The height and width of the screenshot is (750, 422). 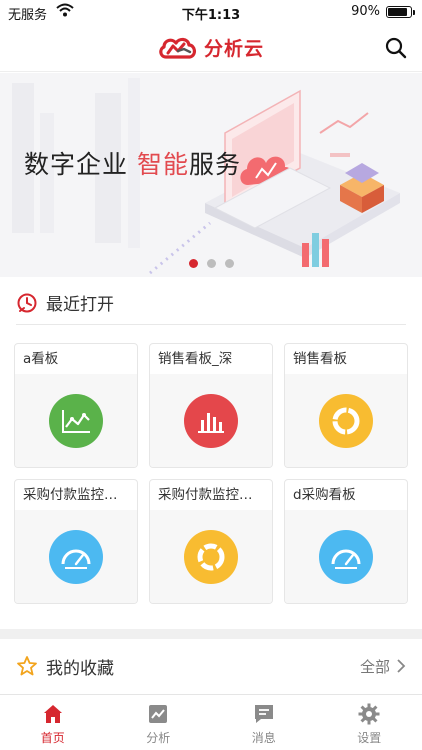 I want to click on line-chart-icon, so click(x=76, y=420).